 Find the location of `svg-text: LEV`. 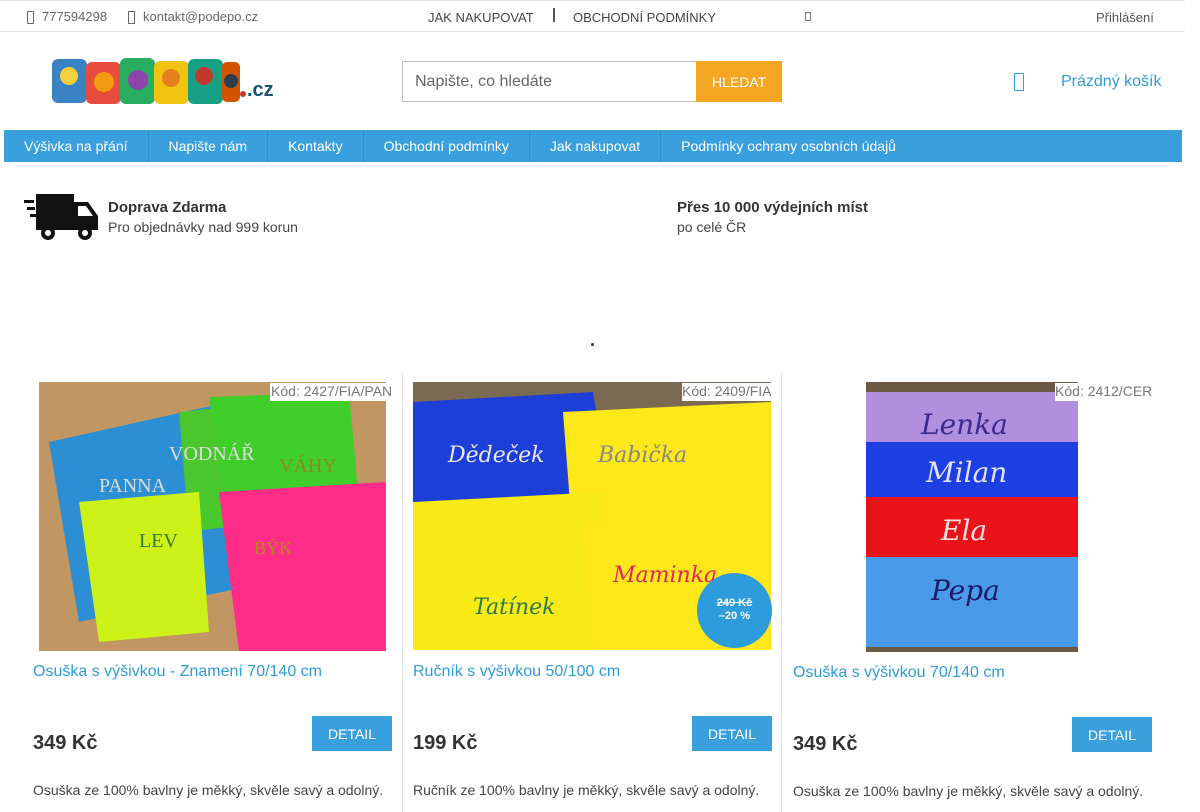

svg-text: LEV is located at coordinates (158, 541).